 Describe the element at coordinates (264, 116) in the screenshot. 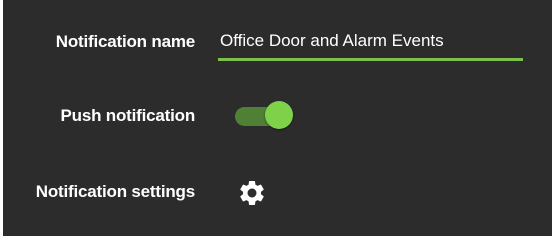

I see `push-notification-toggle` at that location.